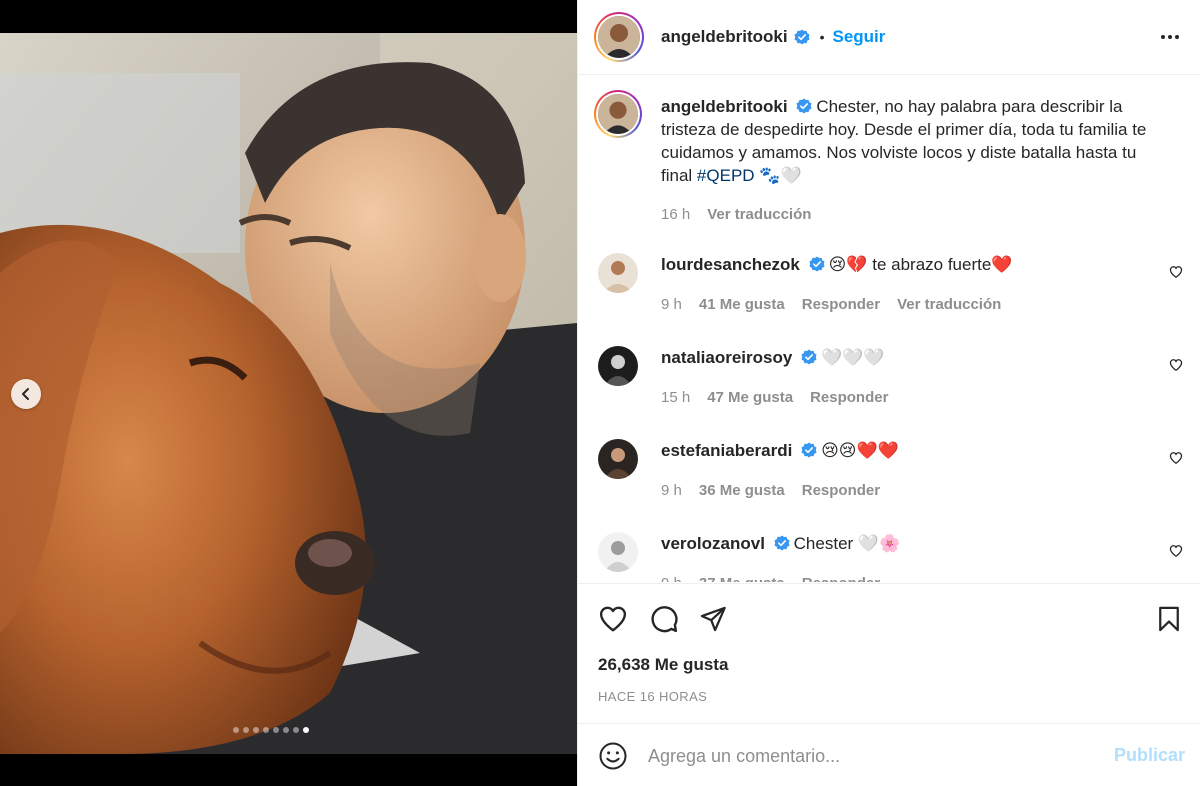  What do you see at coordinates (663, 665) in the screenshot?
I see `likes-count: 26,638 Me gusta` at bounding box center [663, 665].